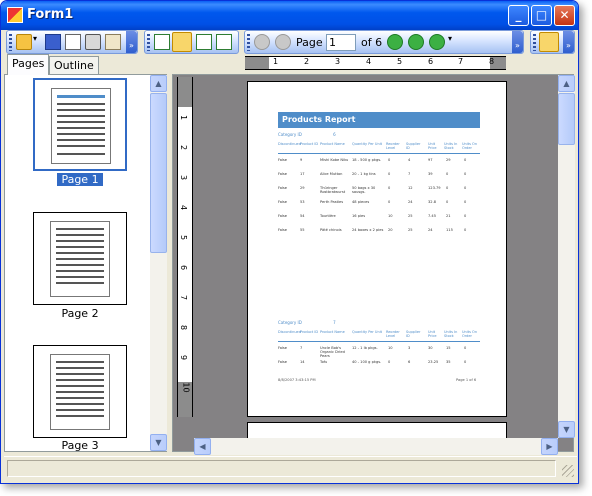 The height and width of the screenshot is (496, 592). I want to click on table-cell: Alice Mutton, so click(331, 174).